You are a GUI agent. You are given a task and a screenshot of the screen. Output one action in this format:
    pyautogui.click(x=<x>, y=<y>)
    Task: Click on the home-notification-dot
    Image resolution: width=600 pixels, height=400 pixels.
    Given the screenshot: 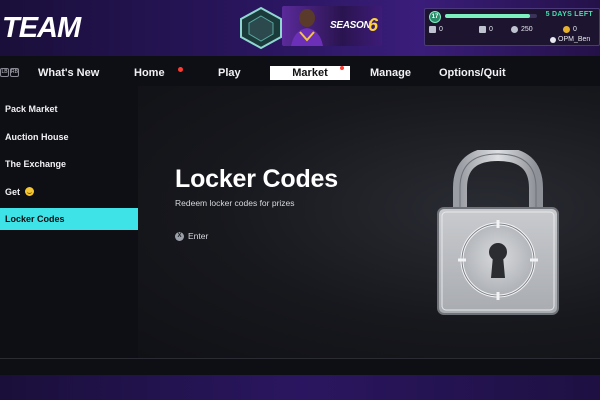 What is the action you would take?
    pyautogui.click(x=180, y=69)
    